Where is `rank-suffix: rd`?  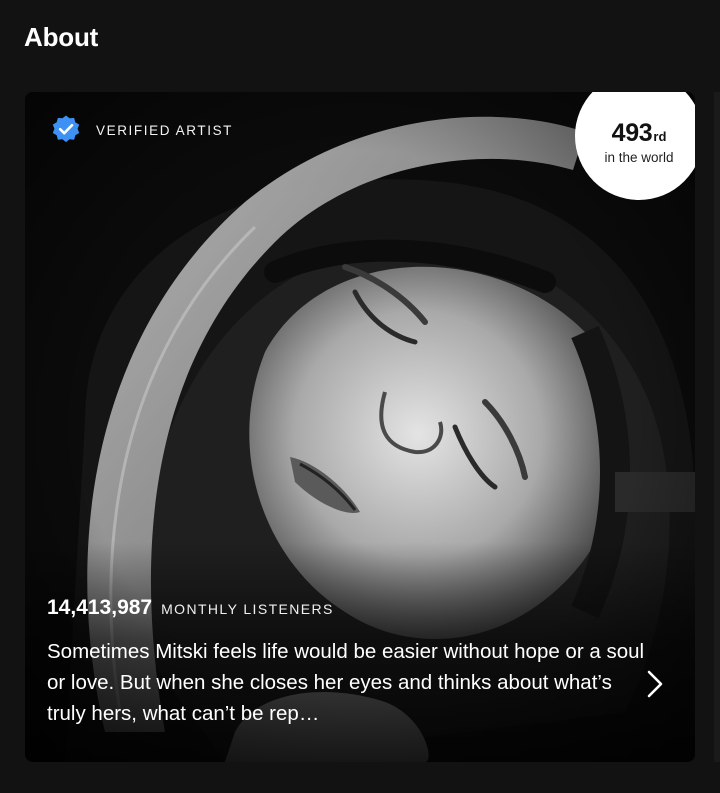 rank-suffix: rd is located at coordinates (660, 136).